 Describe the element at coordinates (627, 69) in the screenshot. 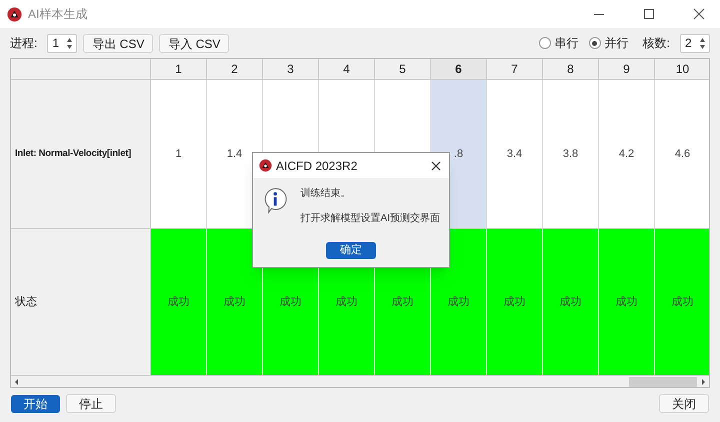

I see `column-header: 9` at that location.